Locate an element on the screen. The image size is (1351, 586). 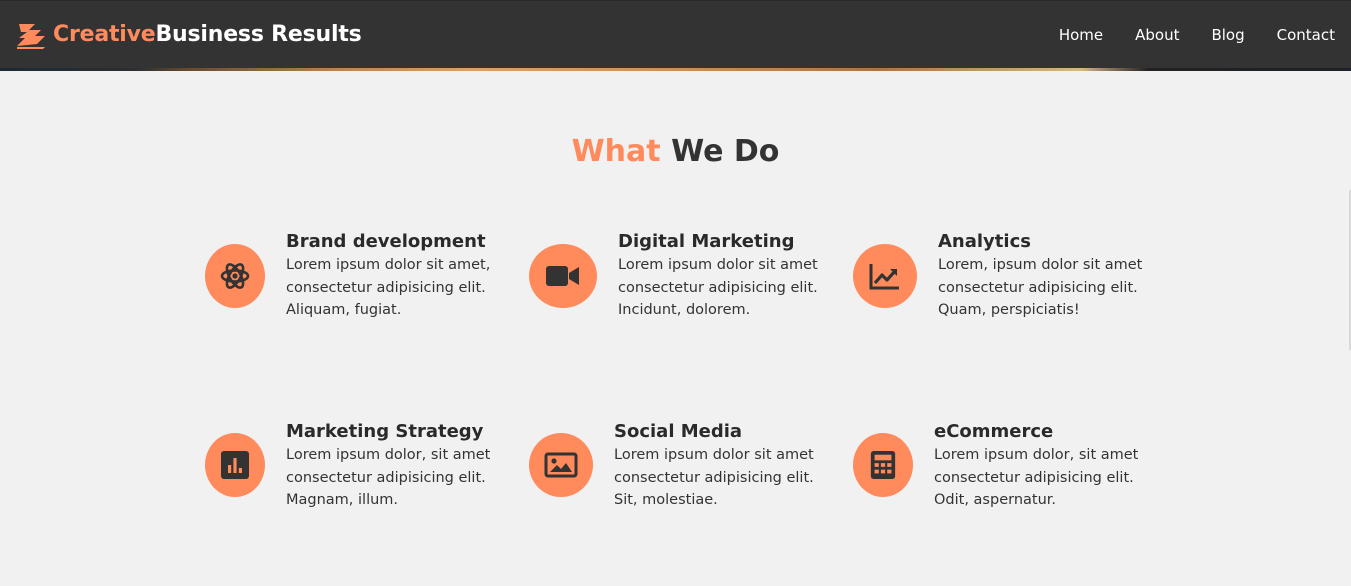
service-card-digital-marketing is located at coordinates (563, 276).